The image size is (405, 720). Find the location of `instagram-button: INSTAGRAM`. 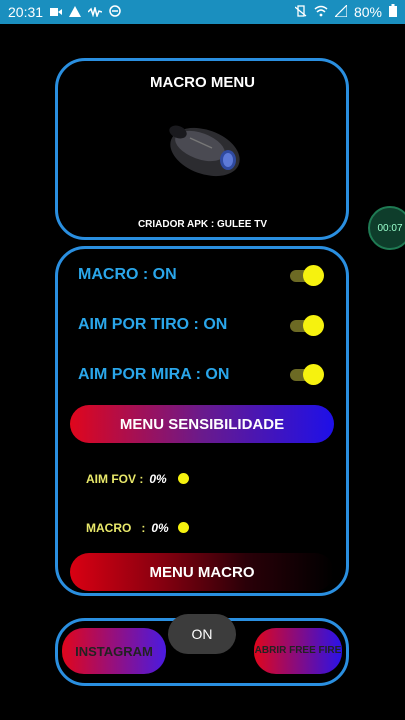

instagram-button: INSTAGRAM is located at coordinates (114, 651).